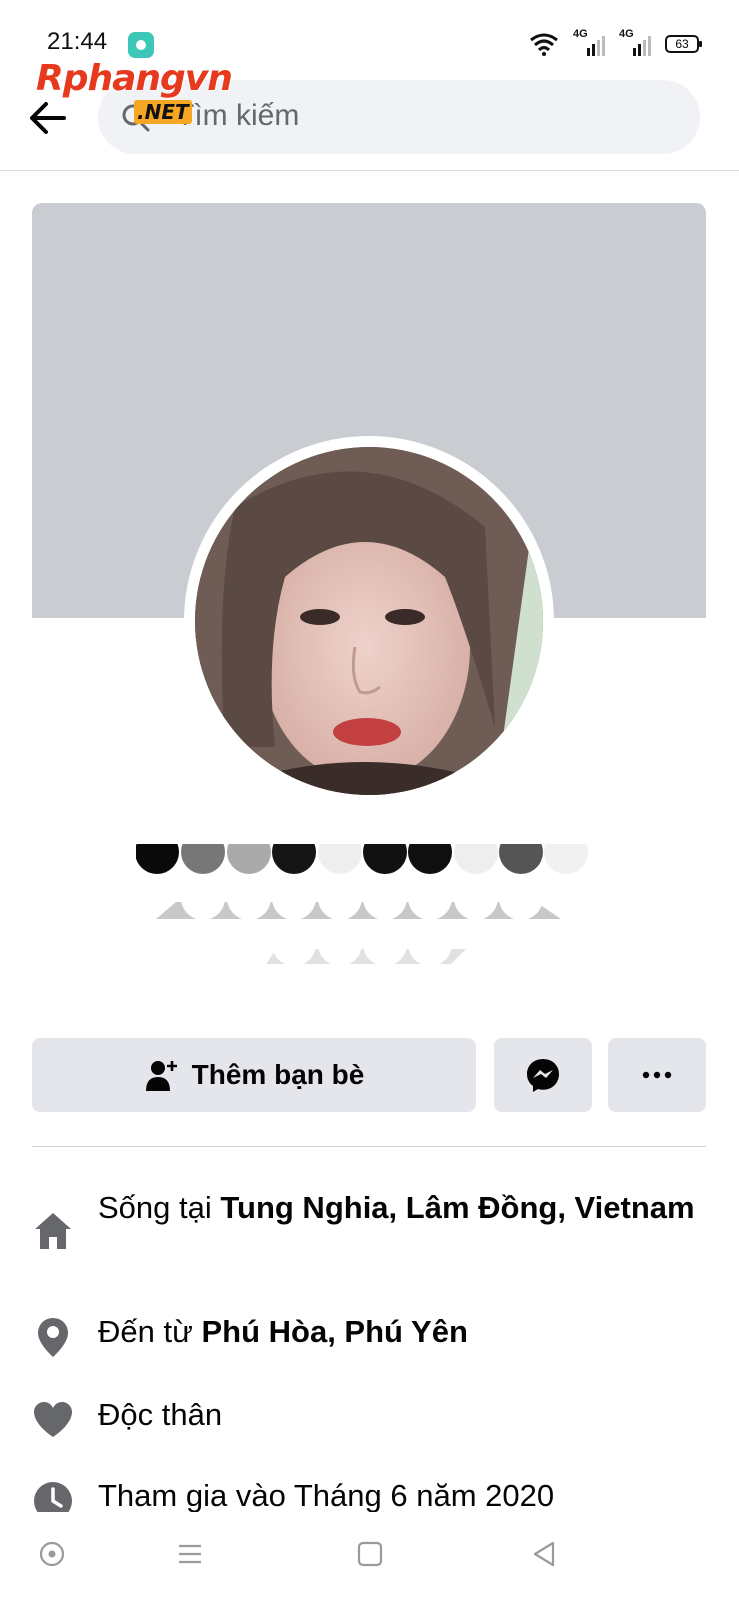 This screenshot has width=739, height=1600. I want to click on menu-nav-icon, so click(190, 1554).